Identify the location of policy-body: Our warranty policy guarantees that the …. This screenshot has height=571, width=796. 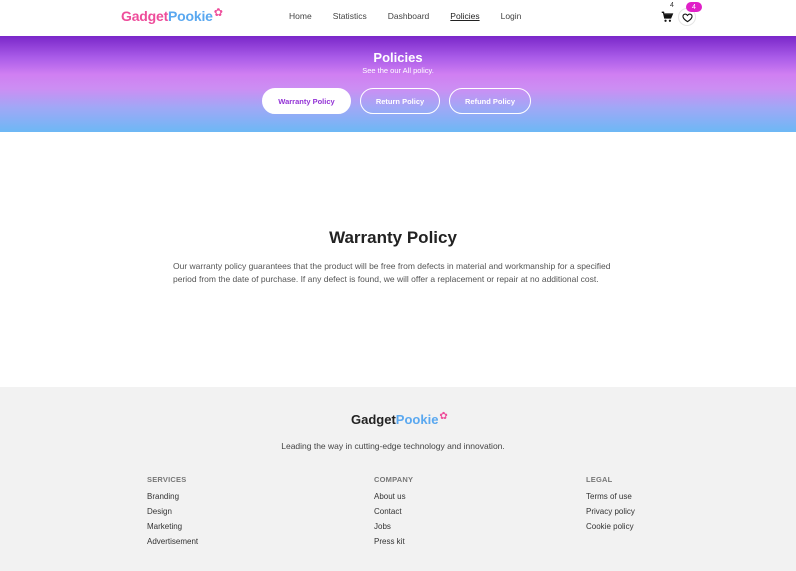
(392, 272).